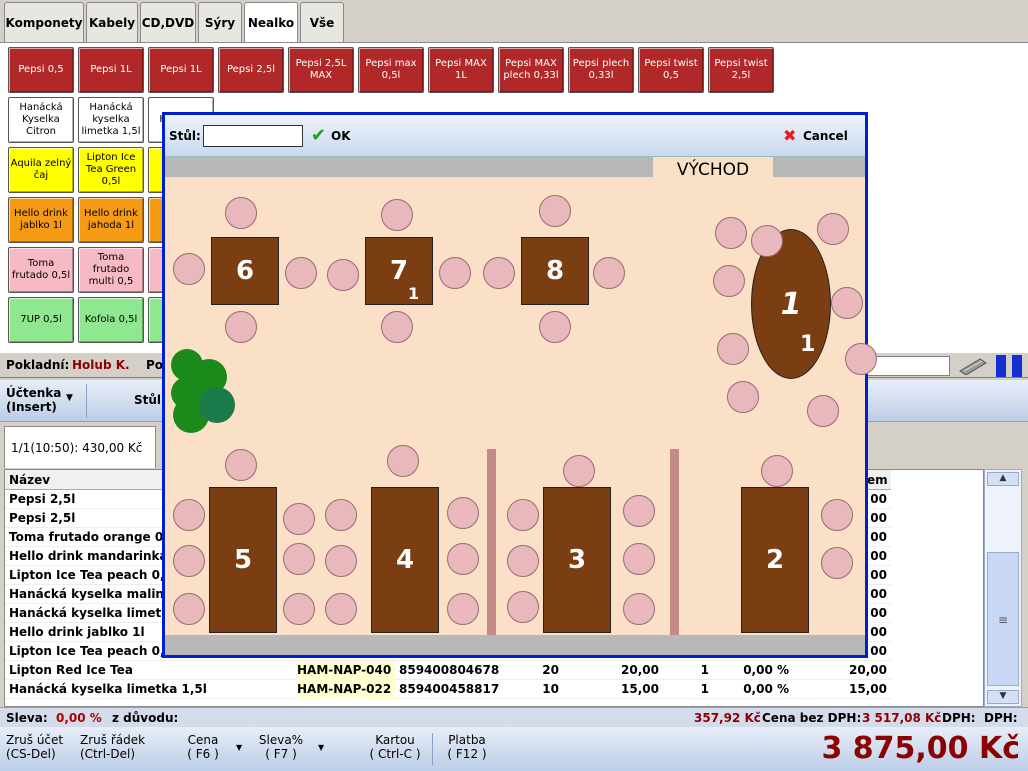 The width and height of the screenshot is (1028, 771). I want to click on payment-button: Platba ( F12 ), so click(467, 747).